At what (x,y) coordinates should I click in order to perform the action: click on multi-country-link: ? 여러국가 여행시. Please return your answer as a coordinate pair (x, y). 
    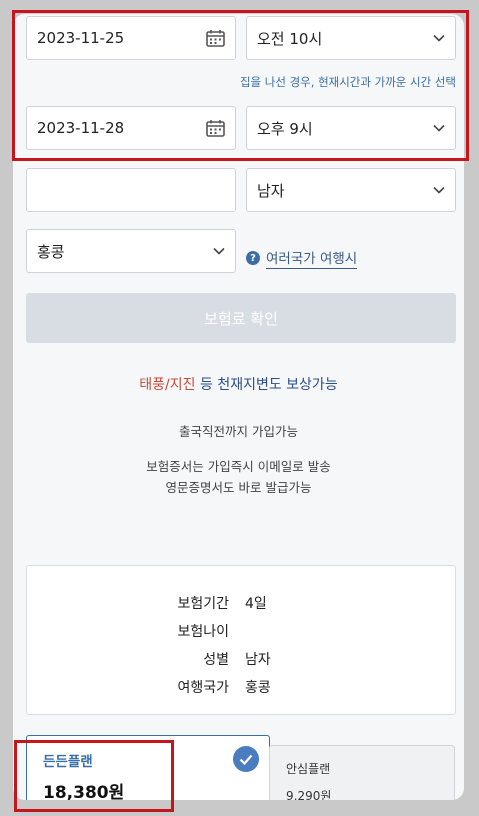
    Looking at the image, I should click on (302, 258).